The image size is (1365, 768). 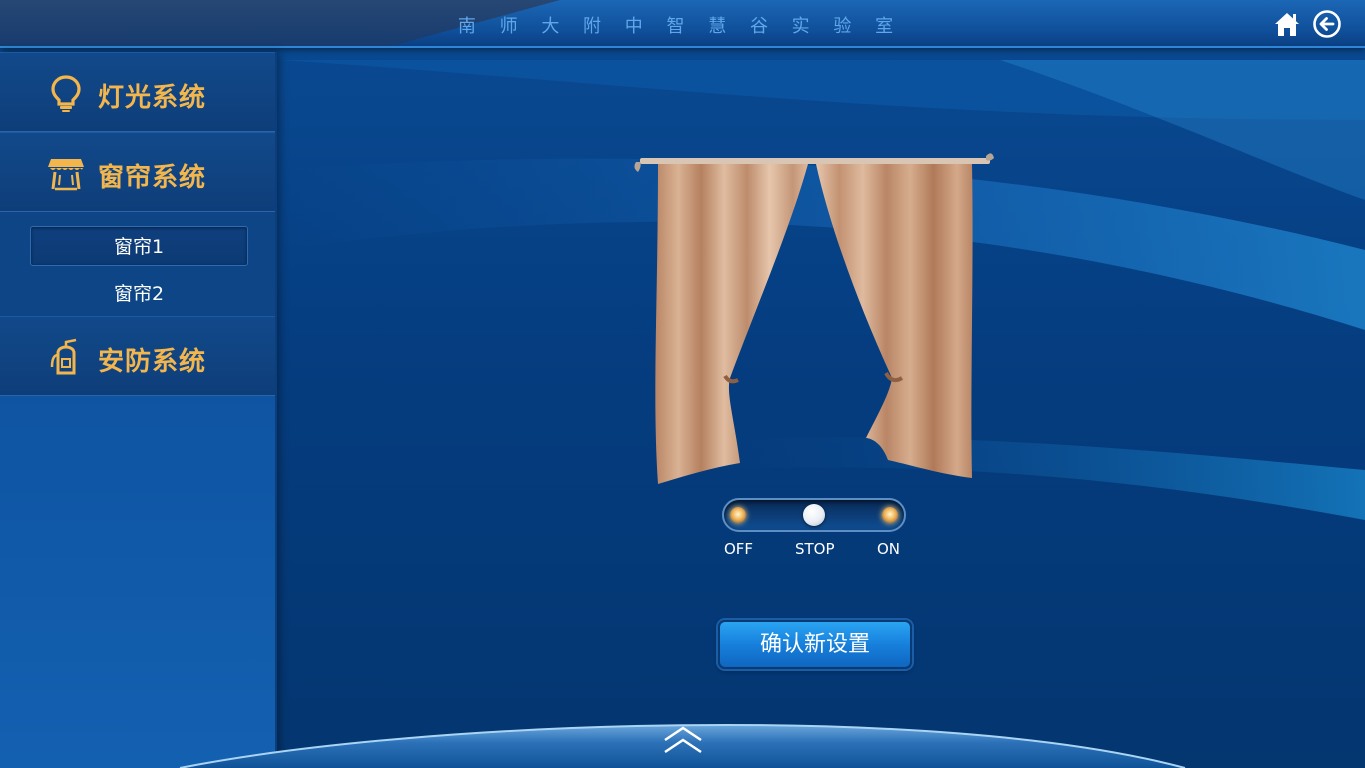 I want to click on curtain-state-switch, so click(x=814, y=515).